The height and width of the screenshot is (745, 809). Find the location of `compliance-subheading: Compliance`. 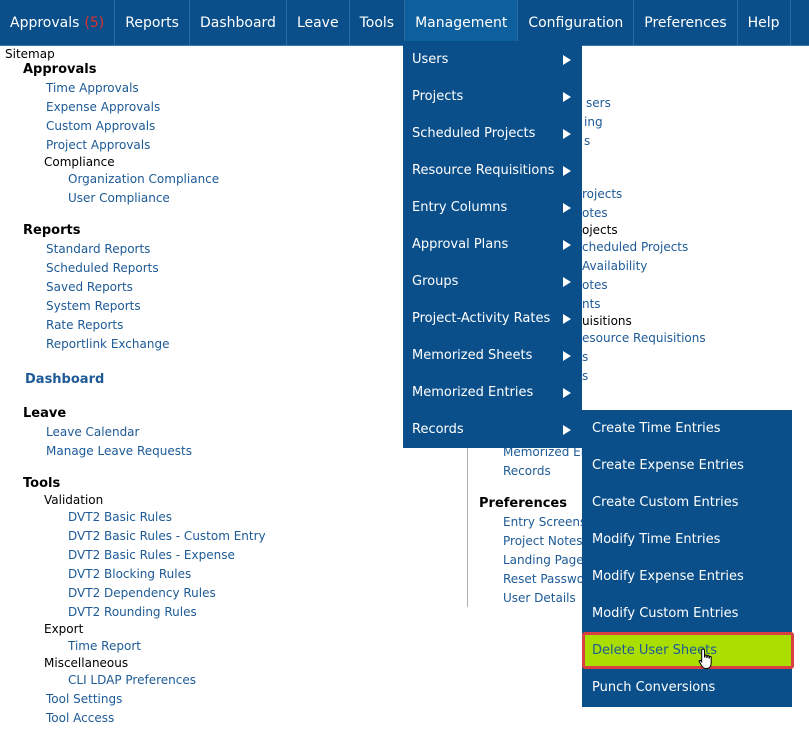

compliance-subheading: Compliance is located at coordinates (79, 162).